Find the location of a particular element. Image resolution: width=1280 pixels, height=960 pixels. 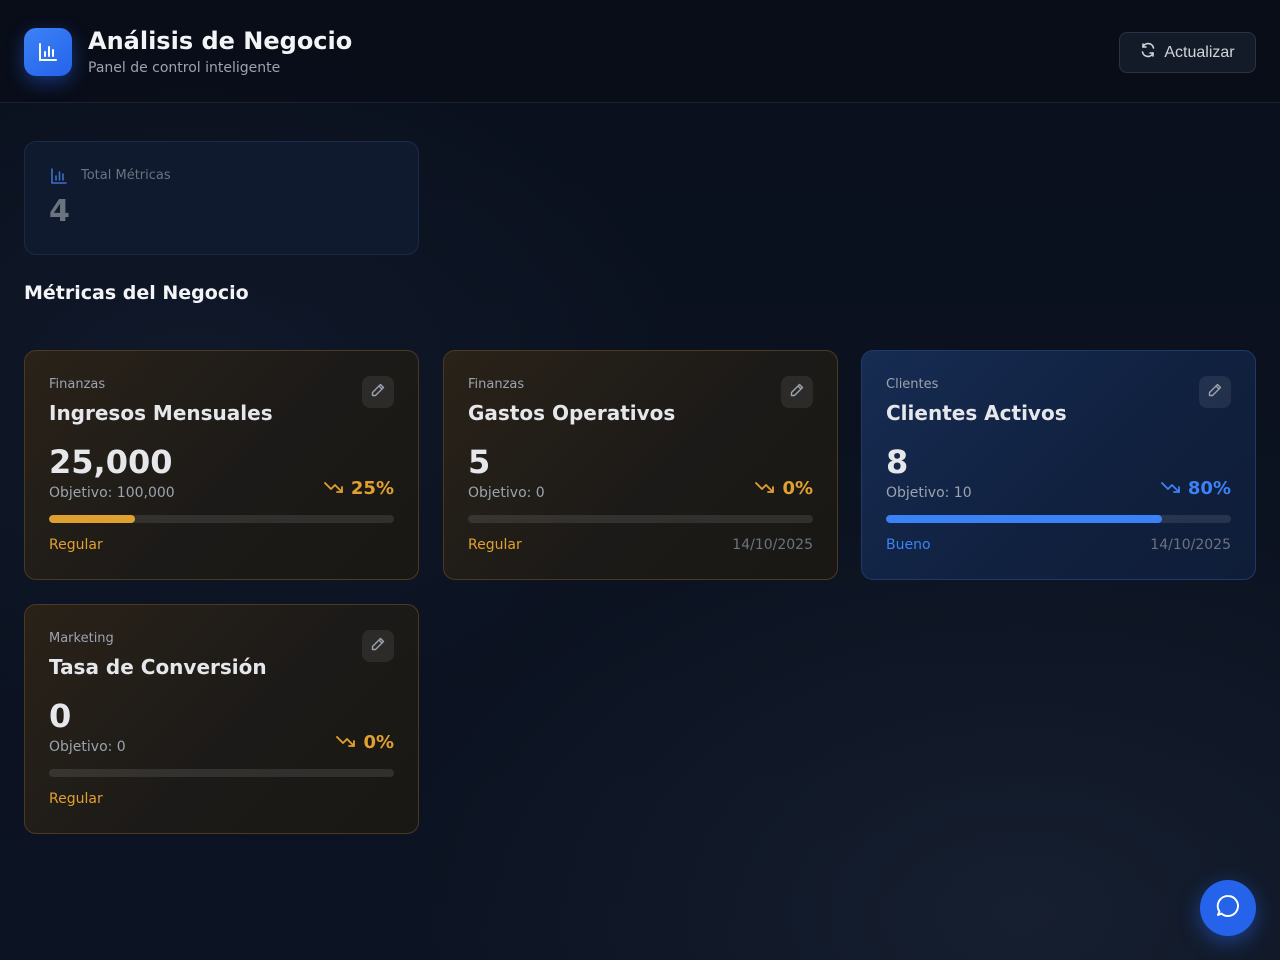

metric-status: Bueno is located at coordinates (908, 545).